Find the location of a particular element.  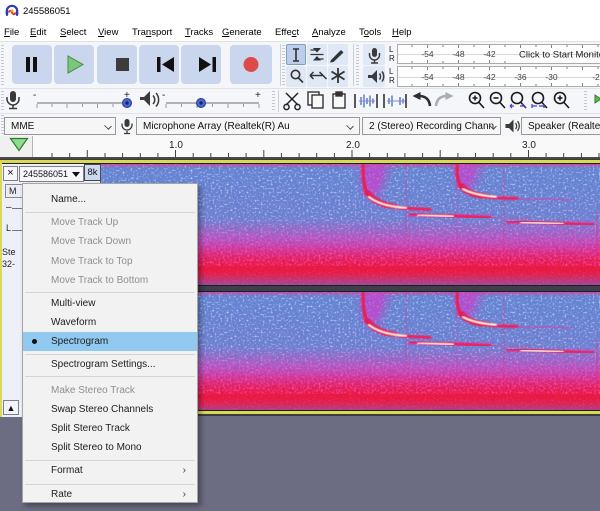

svg-text: -2 is located at coordinates (596, 77).